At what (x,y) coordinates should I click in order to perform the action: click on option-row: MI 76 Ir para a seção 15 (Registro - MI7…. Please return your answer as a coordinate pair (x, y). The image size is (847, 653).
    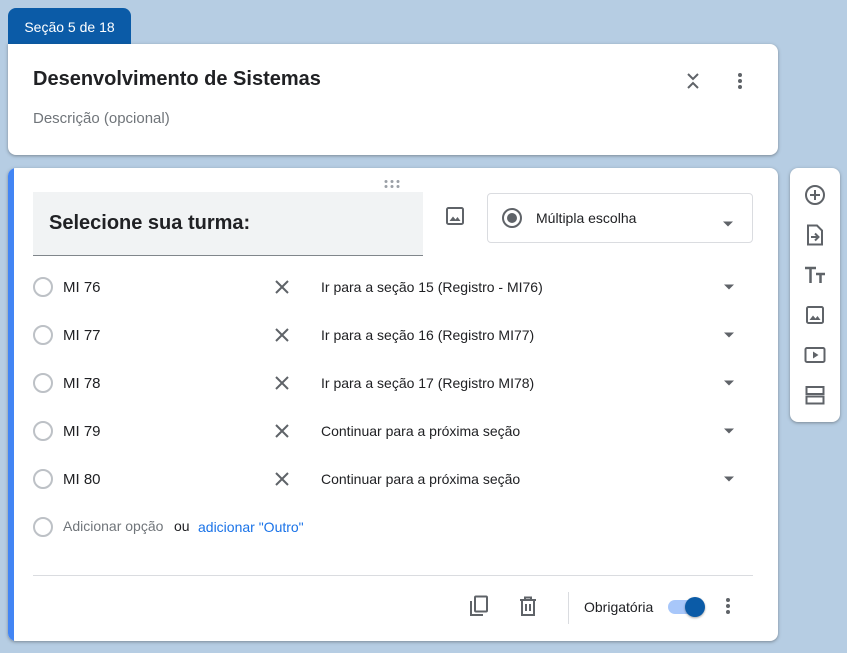
    Looking at the image, I should click on (393, 287).